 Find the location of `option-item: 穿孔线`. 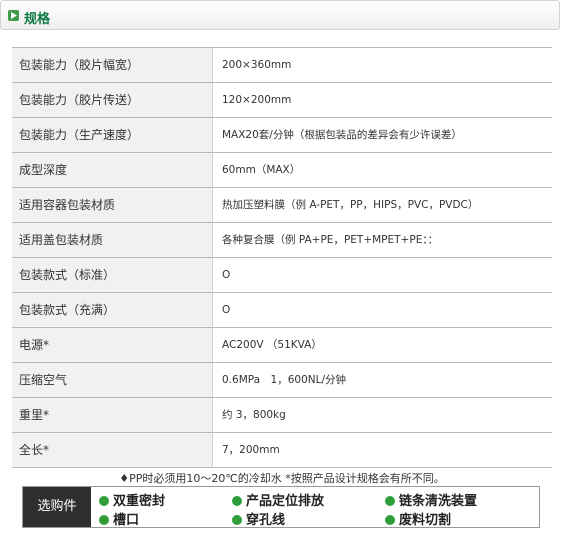

option-item: 穿孔线 is located at coordinates (258, 518).